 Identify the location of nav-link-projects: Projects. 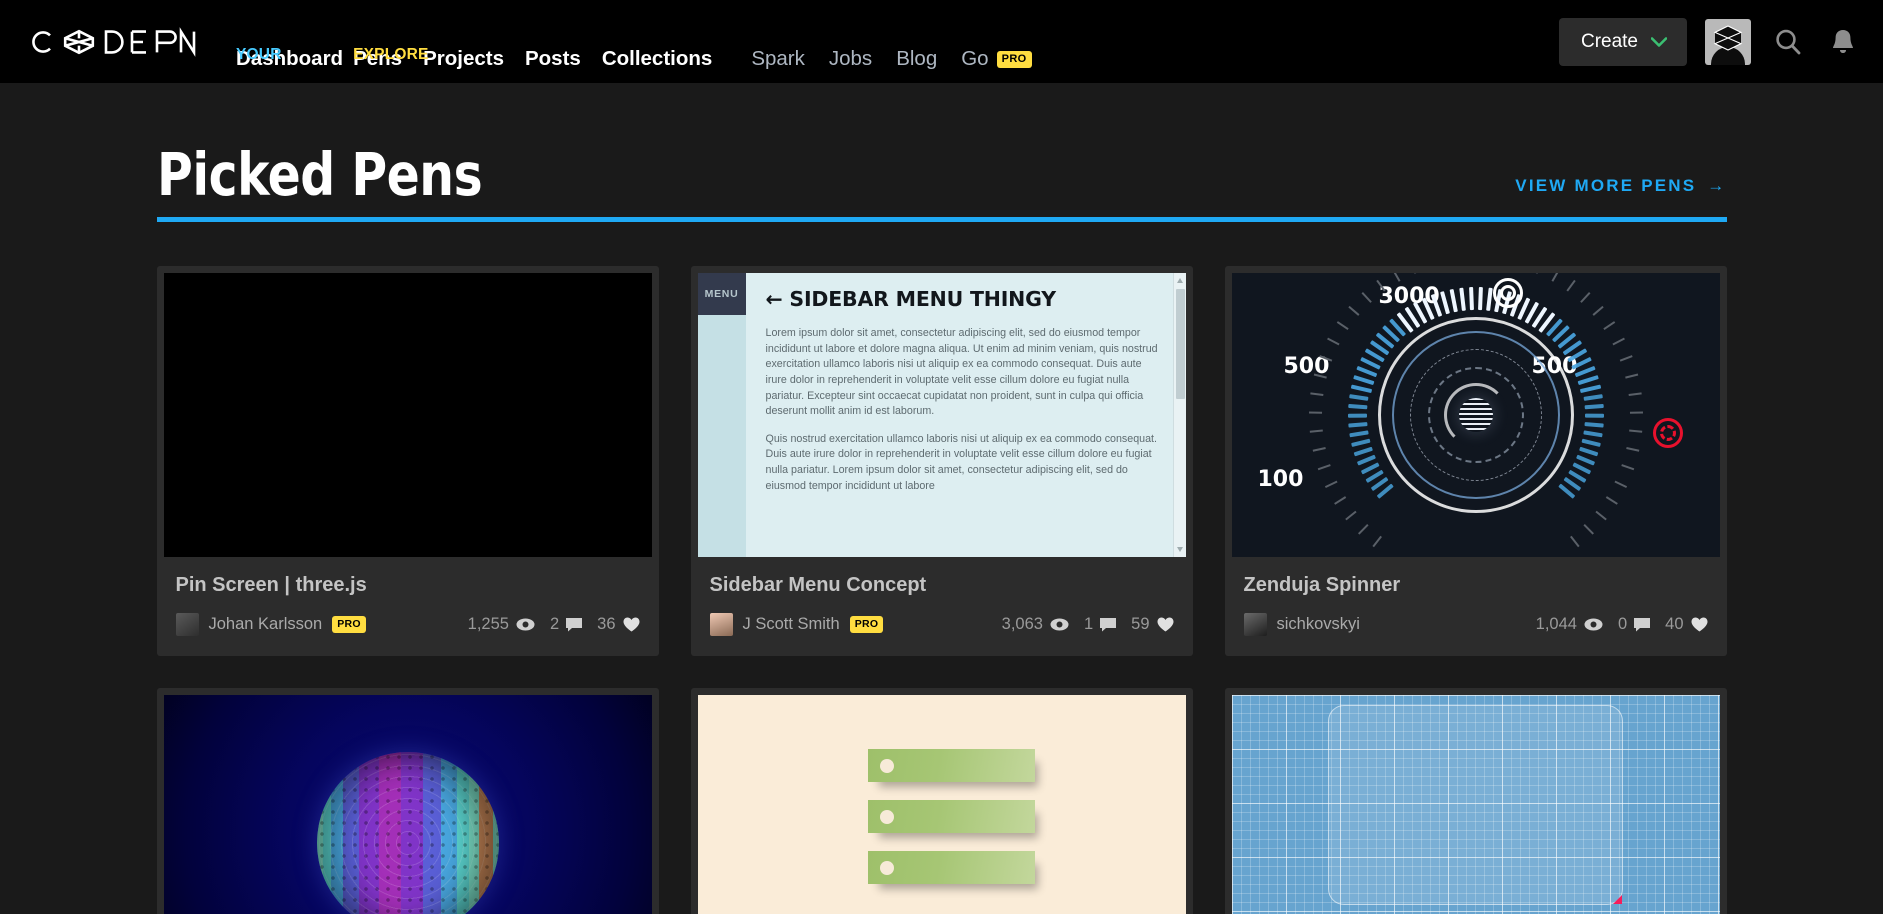
(468, 59).